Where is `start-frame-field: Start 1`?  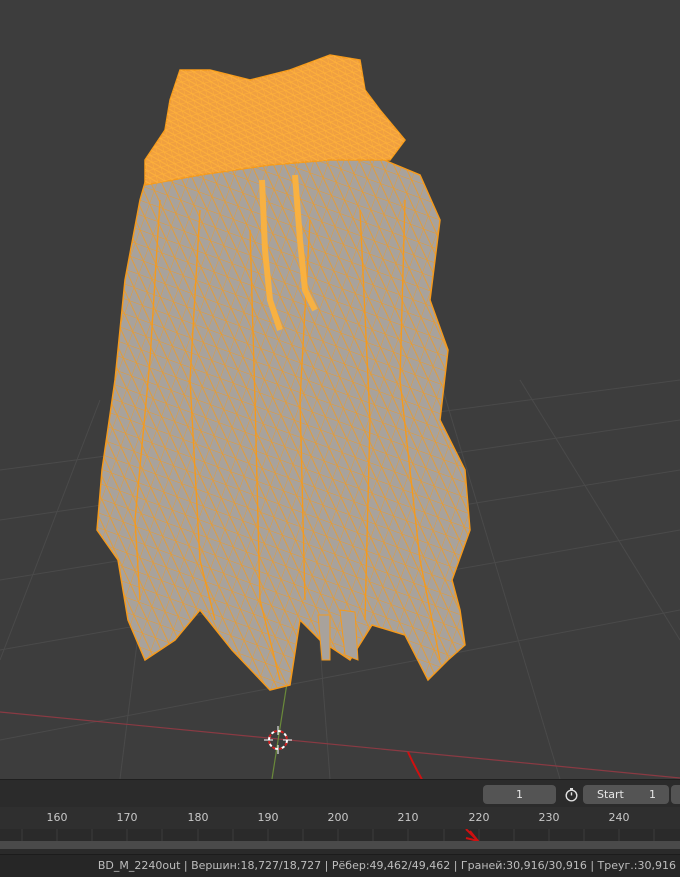 start-frame-field: Start 1 is located at coordinates (626, 794).